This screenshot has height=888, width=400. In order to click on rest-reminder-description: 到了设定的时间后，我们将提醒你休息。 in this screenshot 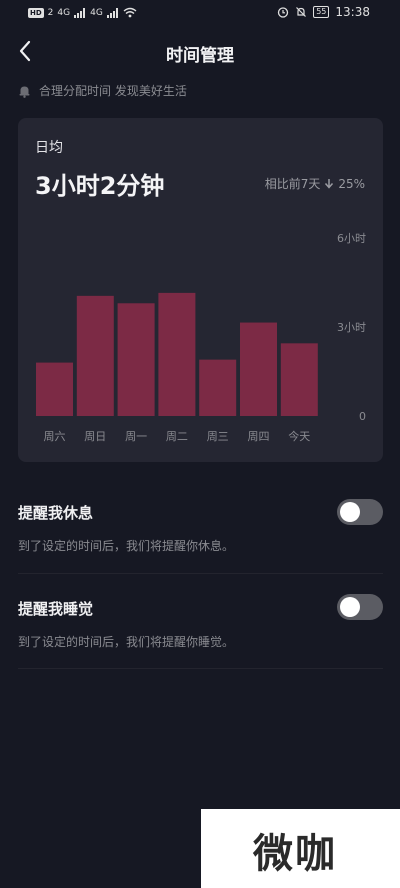, I will do `click(126, 546)`.